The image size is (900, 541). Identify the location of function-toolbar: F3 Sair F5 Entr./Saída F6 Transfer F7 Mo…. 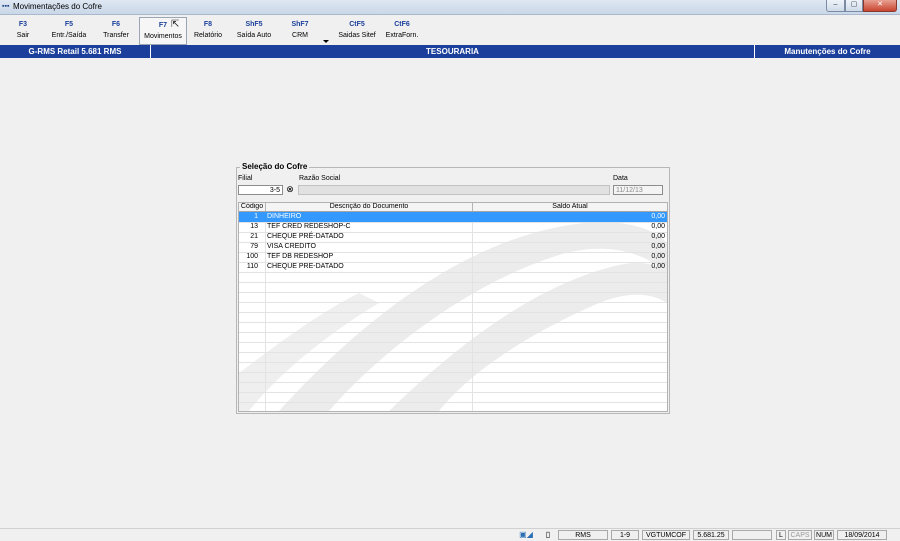
(450, 30).